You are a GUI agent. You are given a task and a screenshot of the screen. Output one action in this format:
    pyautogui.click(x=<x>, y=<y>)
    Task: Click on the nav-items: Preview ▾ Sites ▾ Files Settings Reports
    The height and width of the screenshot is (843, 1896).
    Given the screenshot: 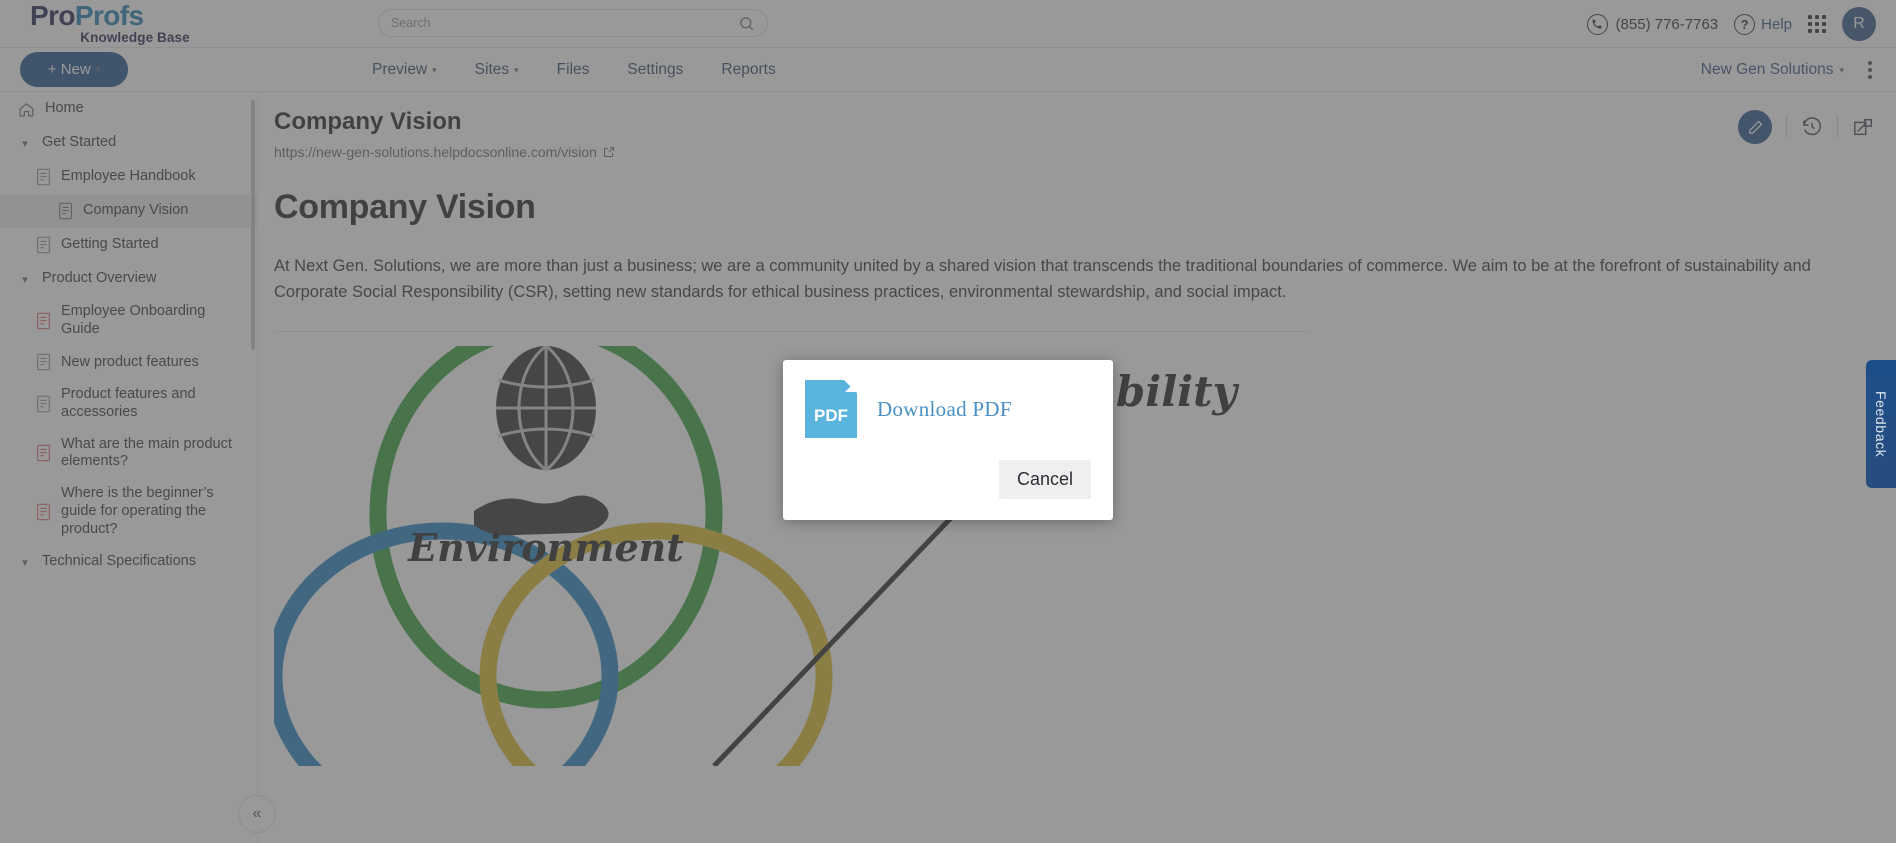 What is the action you would take?
    pyautogui.click(x=574, y=70)
    